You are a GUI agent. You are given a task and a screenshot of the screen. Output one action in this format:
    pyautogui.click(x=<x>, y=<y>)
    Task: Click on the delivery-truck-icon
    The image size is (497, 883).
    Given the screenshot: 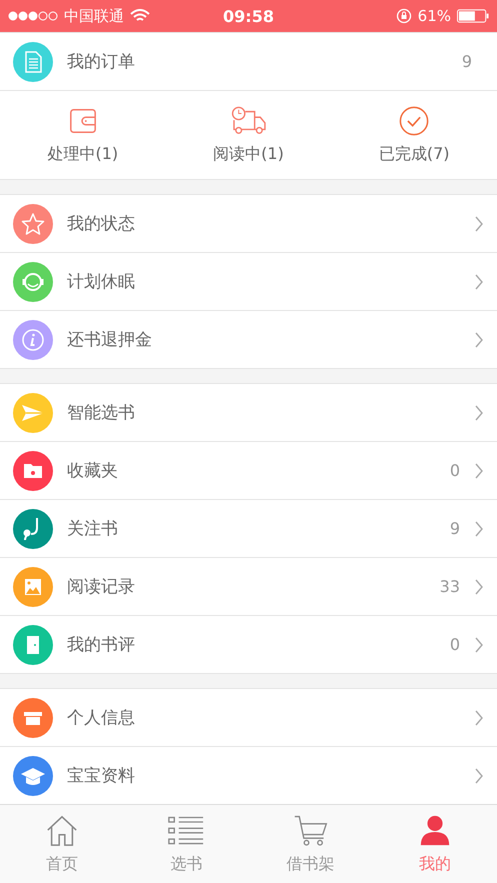 What is the action you would take?
    pyautogui.click(x=249, y=121)
    